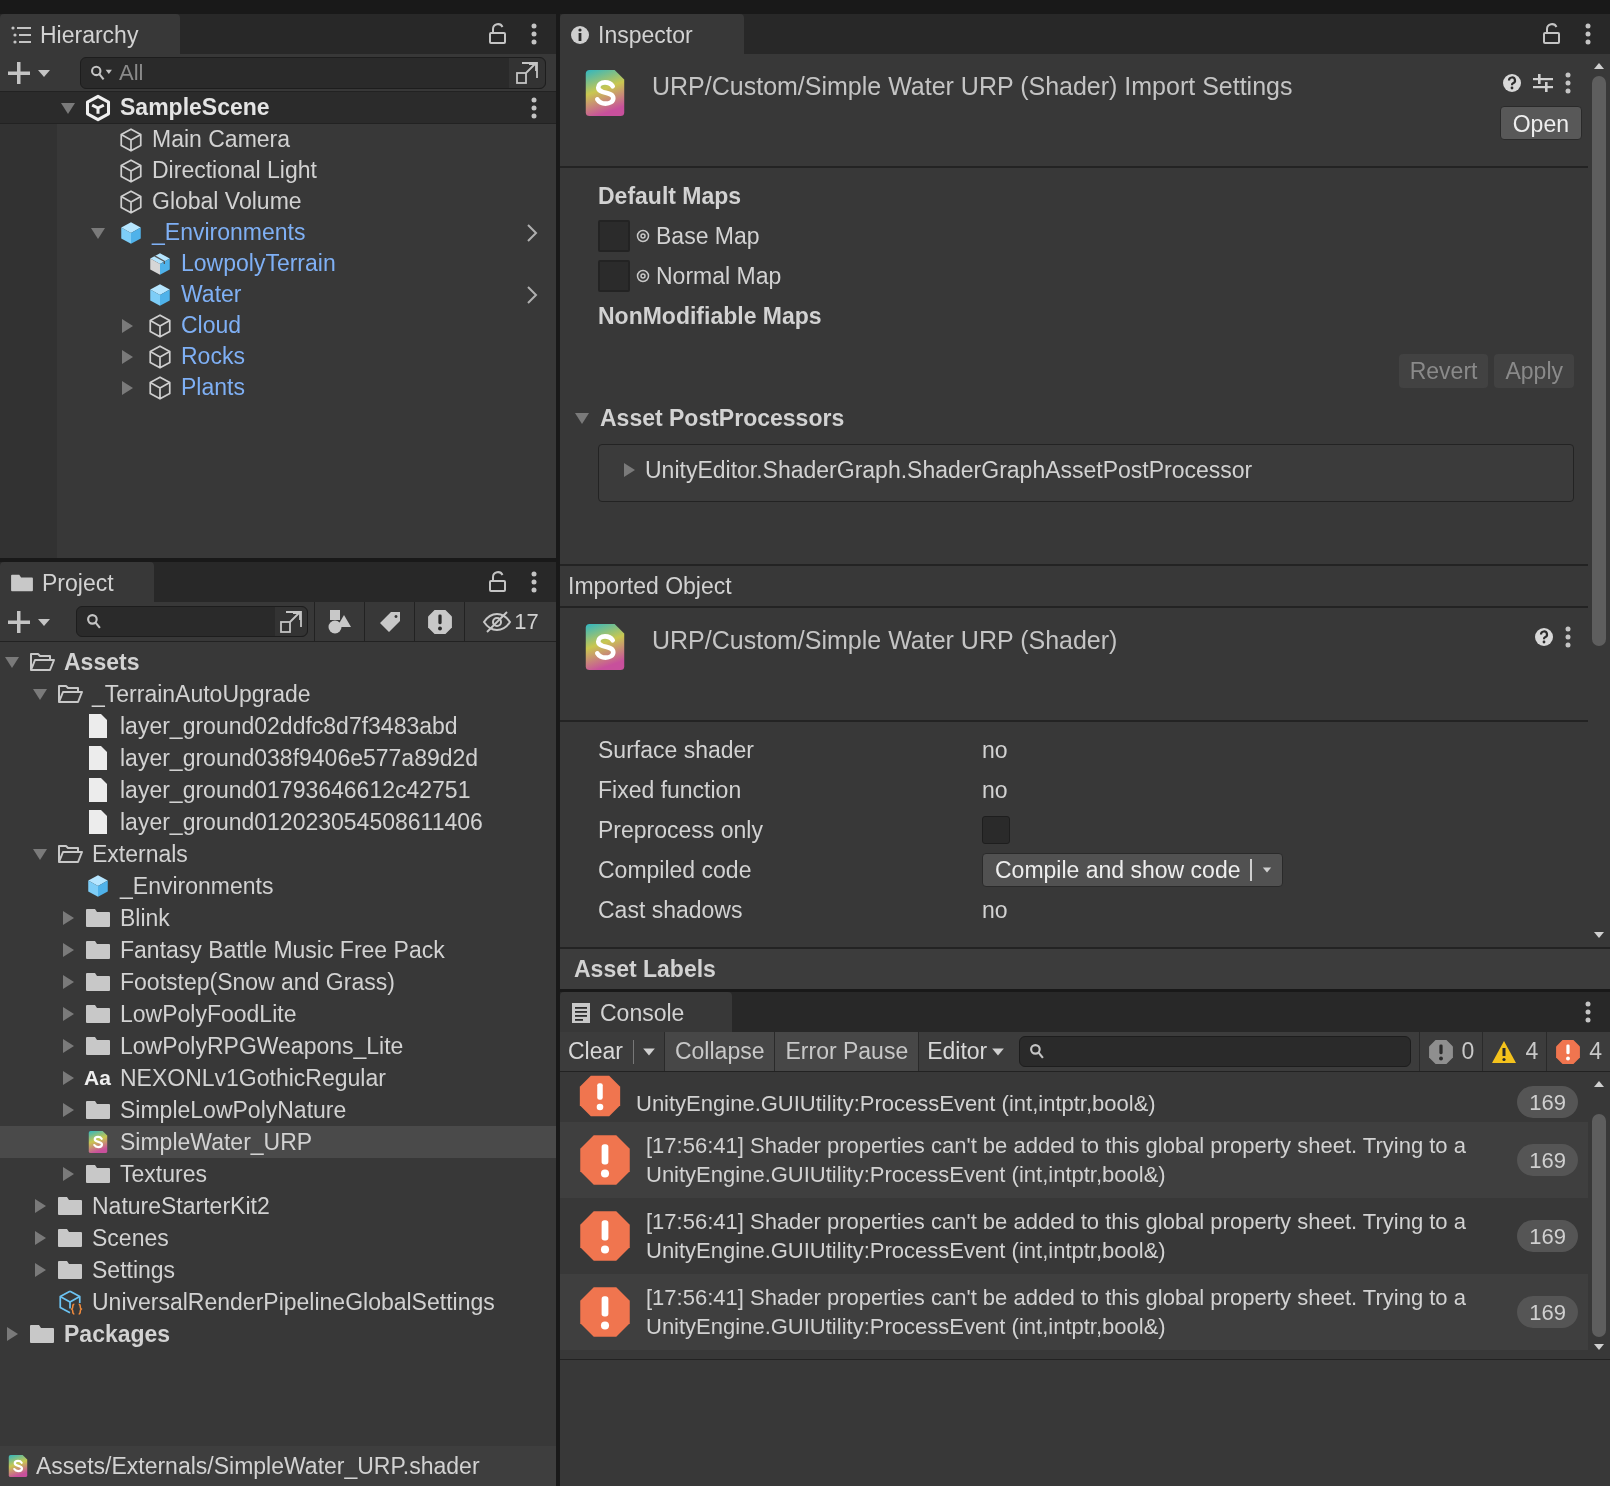 The image size is (1610, 1486). What do you see at coordinates (645, 969) in the screenshot?
I see `section-heading: Asset Labels` at bounding box center [645, 969].